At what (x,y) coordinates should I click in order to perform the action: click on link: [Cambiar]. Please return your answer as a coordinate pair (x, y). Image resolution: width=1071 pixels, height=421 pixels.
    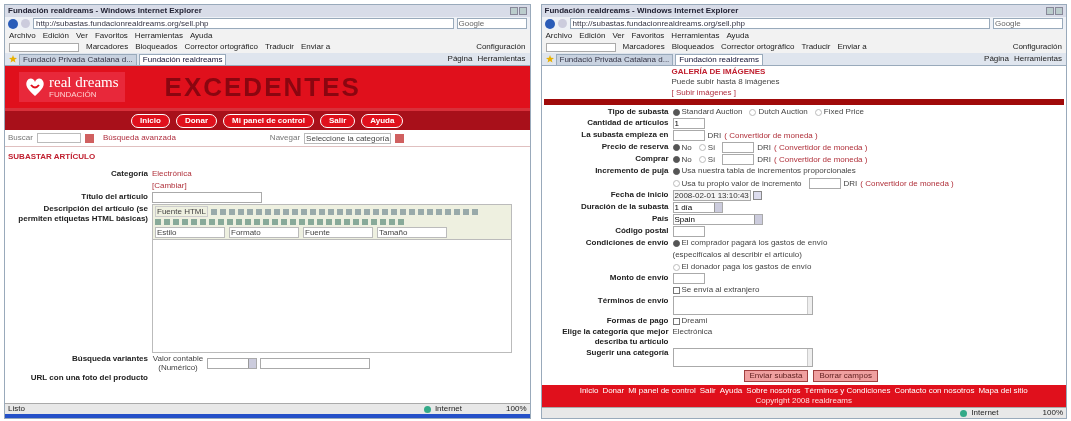
    Looking at the image, I should click on (169, 186).